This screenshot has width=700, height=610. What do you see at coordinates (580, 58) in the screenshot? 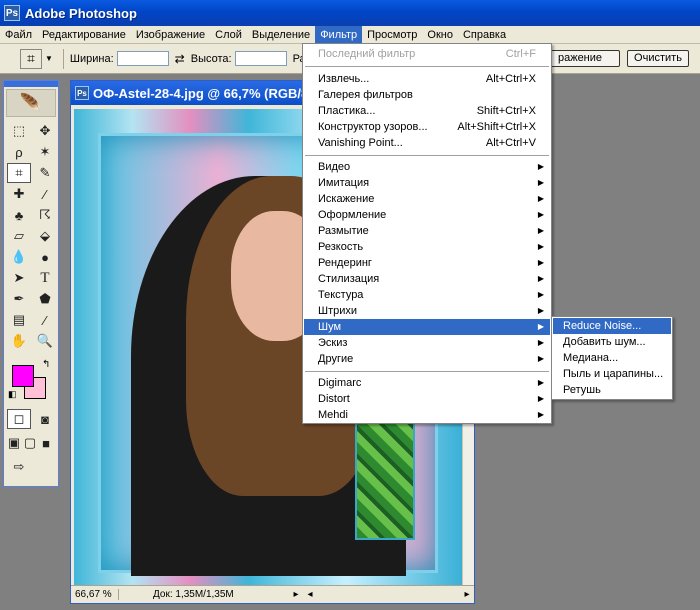
I see `front-image-button: ражение` at bounding box center [580, 58].